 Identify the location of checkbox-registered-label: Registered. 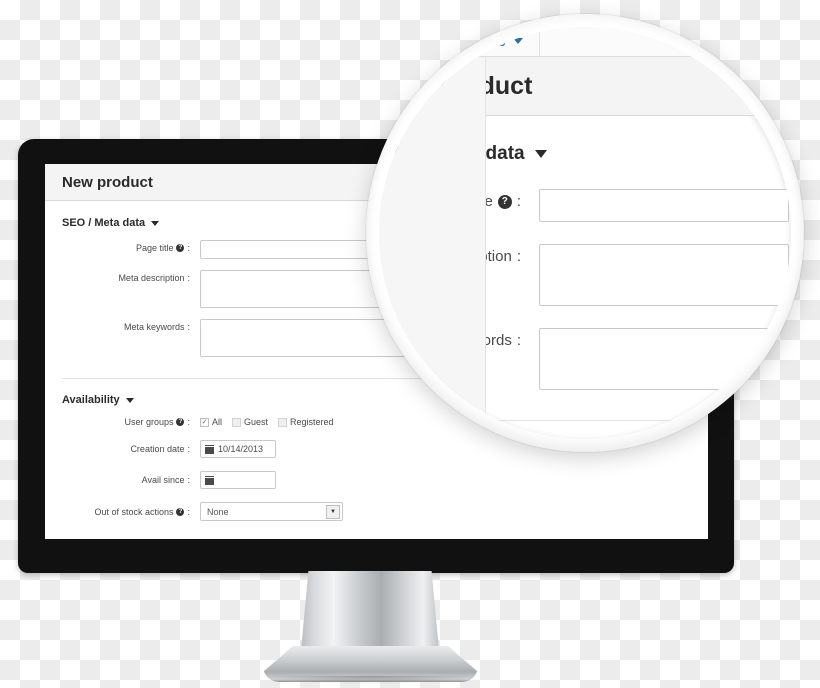
(312, 422).